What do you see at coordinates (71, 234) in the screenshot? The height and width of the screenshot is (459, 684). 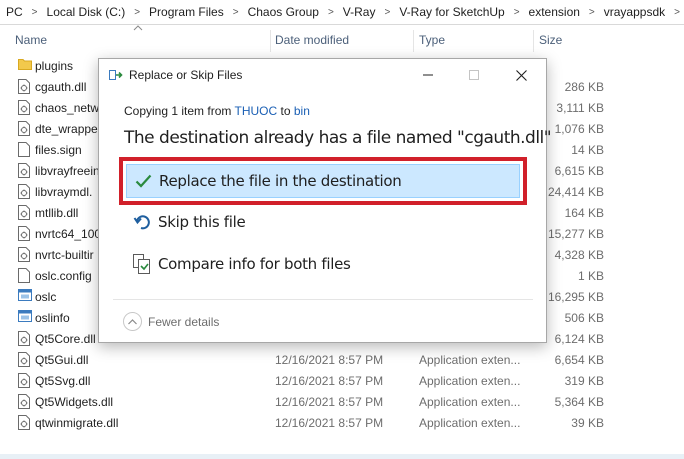 I see `file-name: nvrtc64_100_` at bounding box center [71, 234].